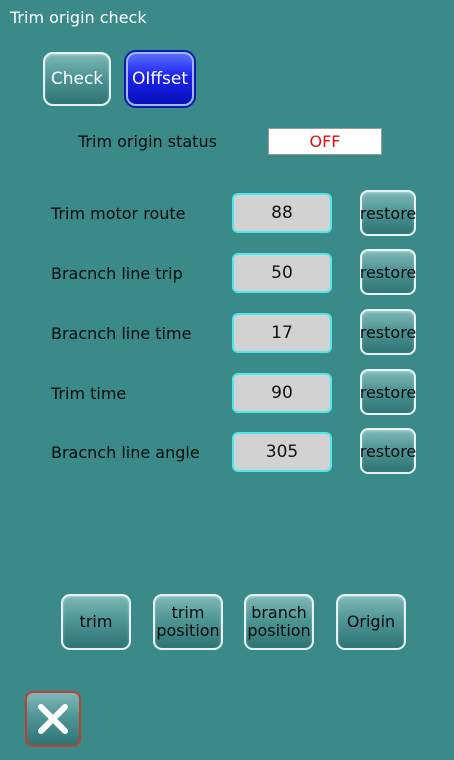 This screenshot has height=760, width=454. I want to click on branch-line-trip-field: 50, so click(282, 273).